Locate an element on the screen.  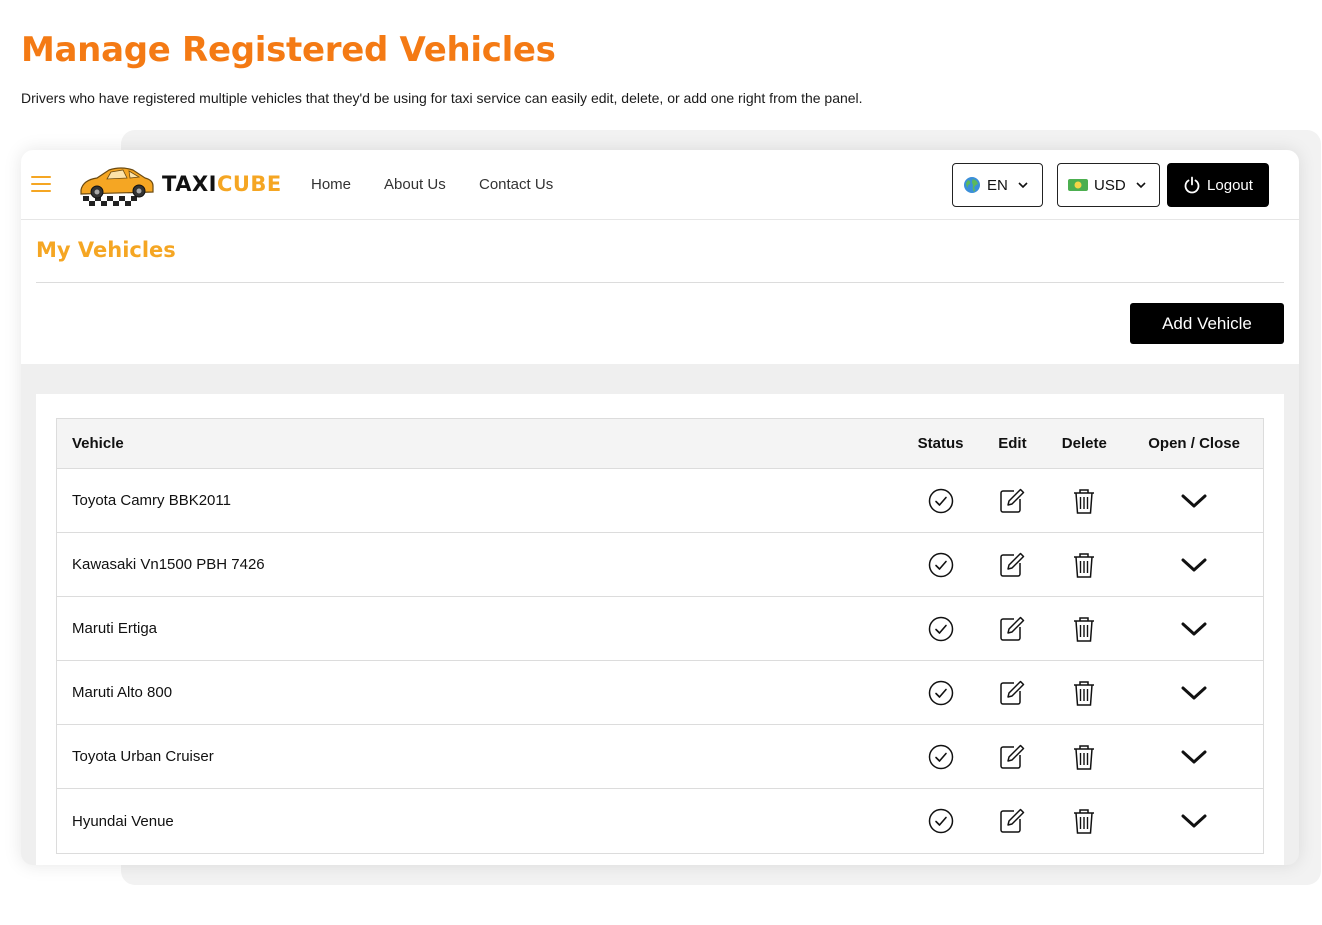
header-edit: Edit is located at coordinates (1012, 443).